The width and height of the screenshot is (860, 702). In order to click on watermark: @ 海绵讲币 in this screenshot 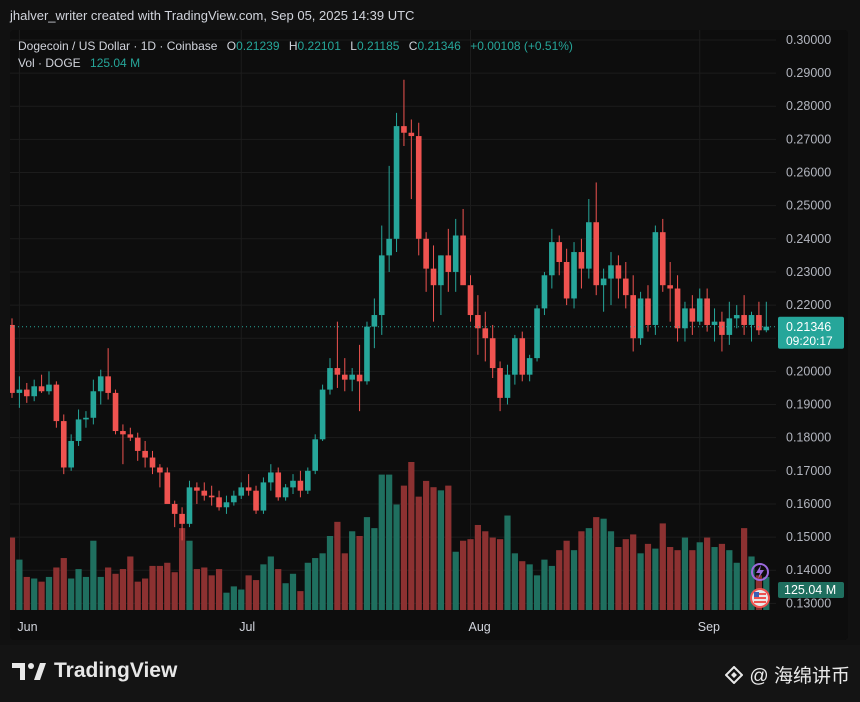, I will do `click(787, 674)`.